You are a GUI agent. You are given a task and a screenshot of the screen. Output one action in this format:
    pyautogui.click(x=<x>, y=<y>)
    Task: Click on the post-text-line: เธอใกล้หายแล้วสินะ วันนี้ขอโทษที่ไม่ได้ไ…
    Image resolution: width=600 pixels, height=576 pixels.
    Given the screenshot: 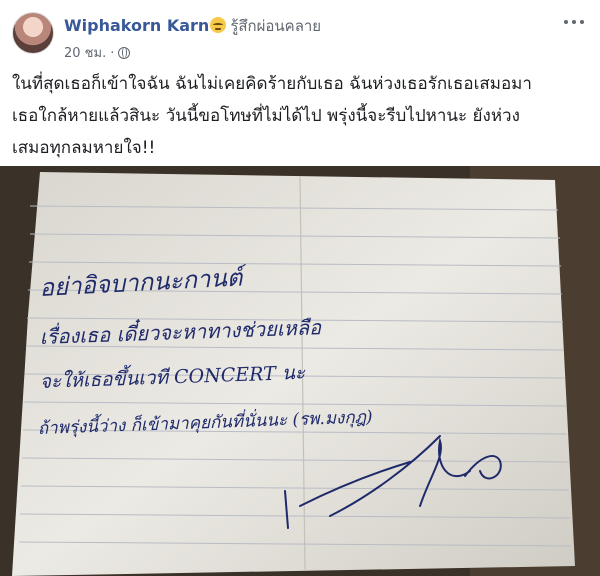 What is the action you would take?
    pyautogui.click(x=266, y=116)
    